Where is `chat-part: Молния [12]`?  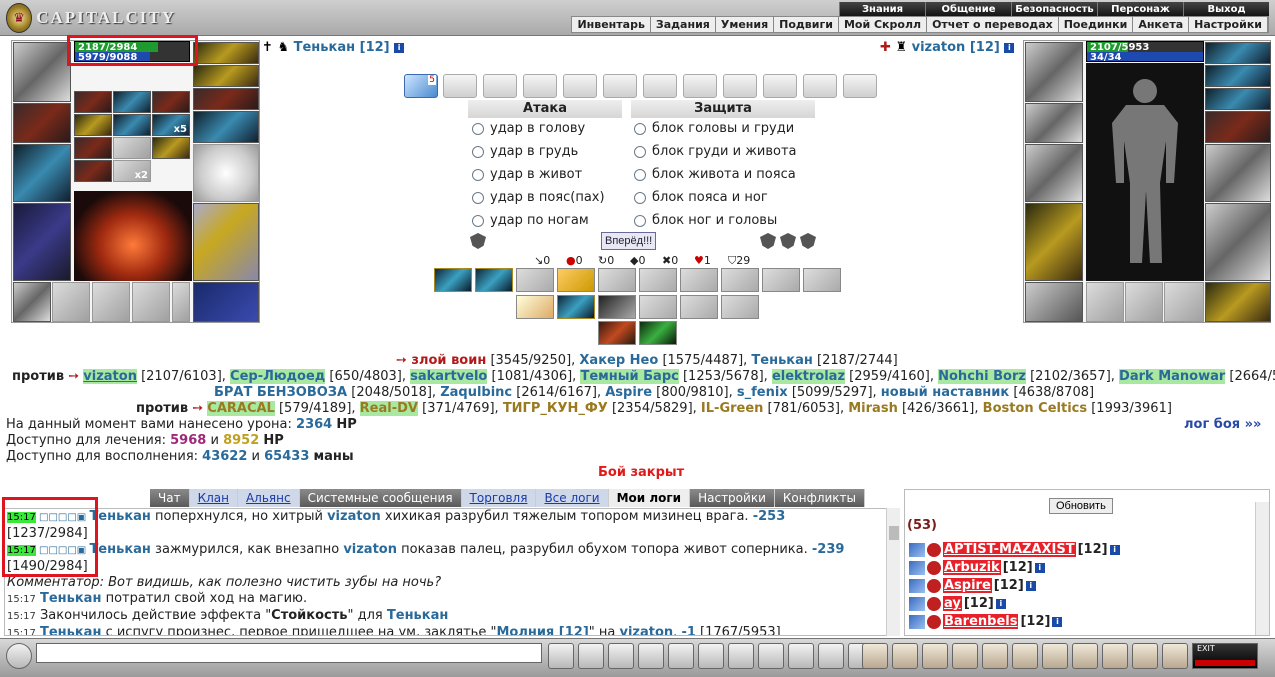 chat-part: Молния [12] is located at coordinates (542, 630).